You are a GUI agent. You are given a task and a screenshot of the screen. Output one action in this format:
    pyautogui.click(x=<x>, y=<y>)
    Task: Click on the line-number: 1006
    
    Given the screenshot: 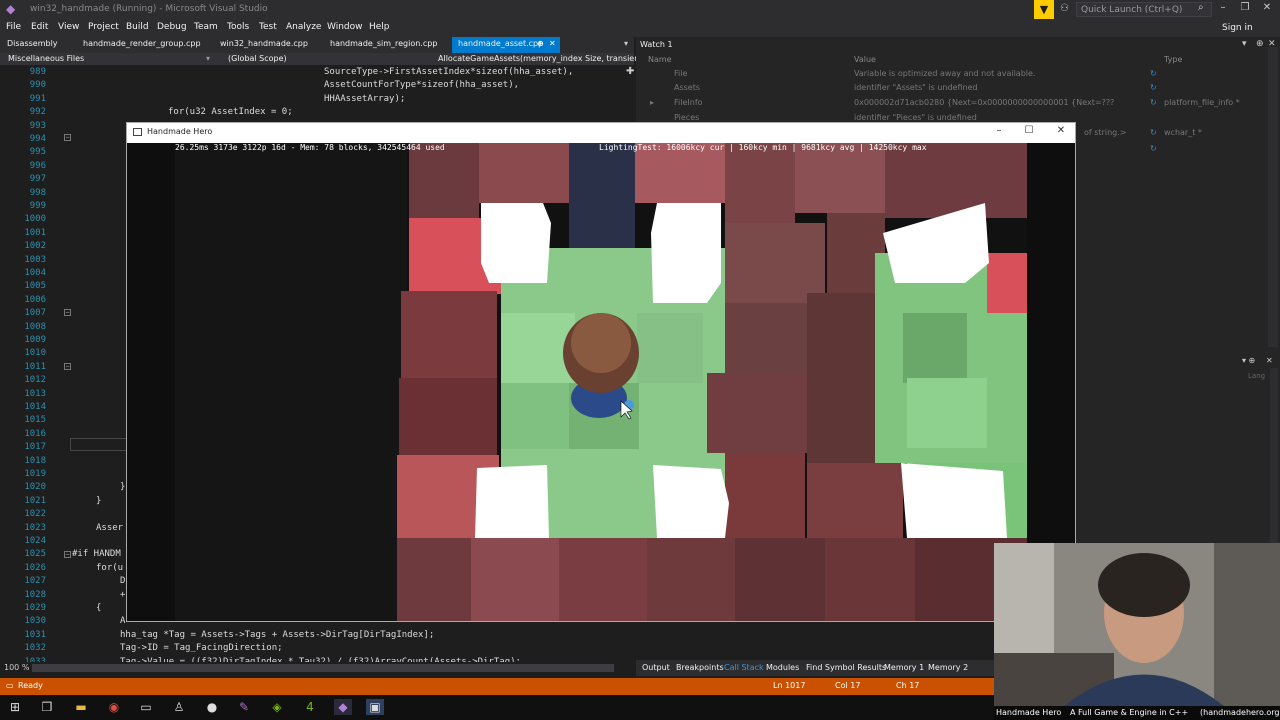 What is the action you would take?
    pyautogui.click(x=35, y=299)
    